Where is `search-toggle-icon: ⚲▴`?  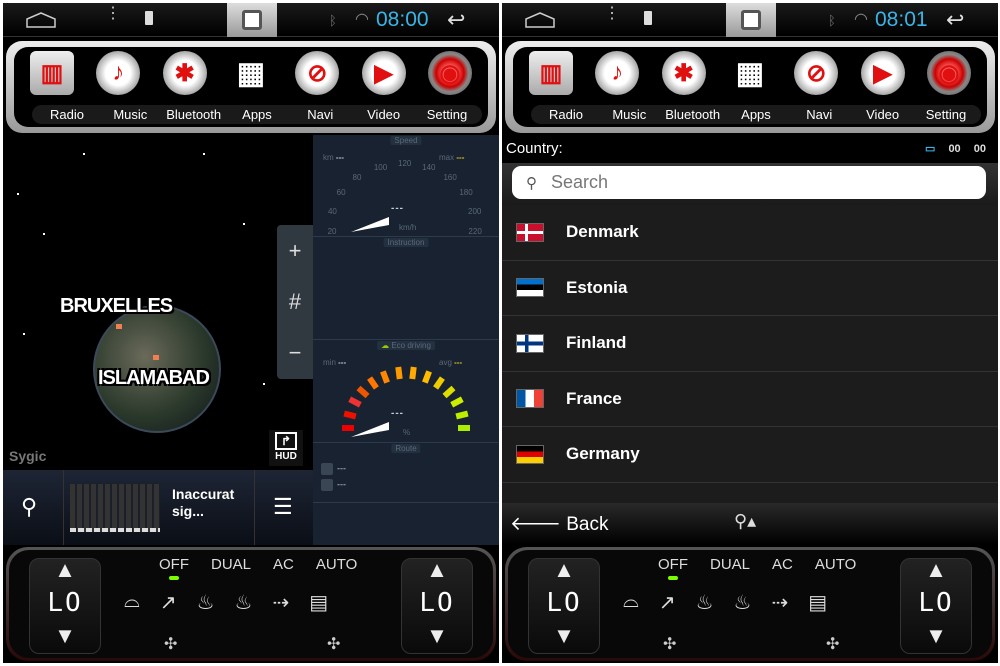
search-toggle-icon: ⚲▴ is located at coordinates (745, 521).